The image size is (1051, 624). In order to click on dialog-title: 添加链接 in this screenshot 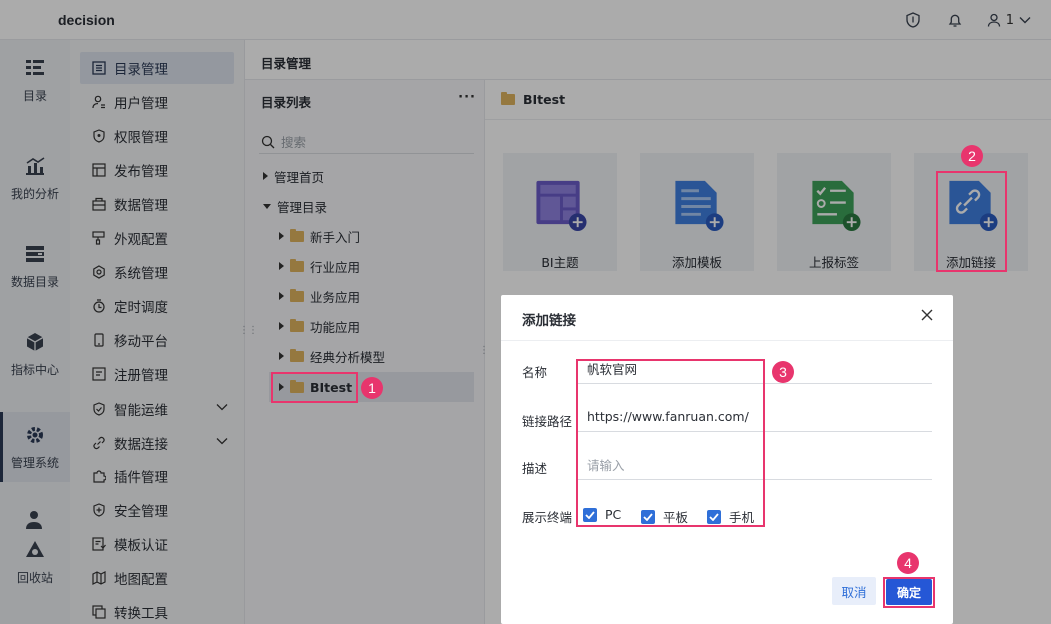, I will do `click(549, 321)`.